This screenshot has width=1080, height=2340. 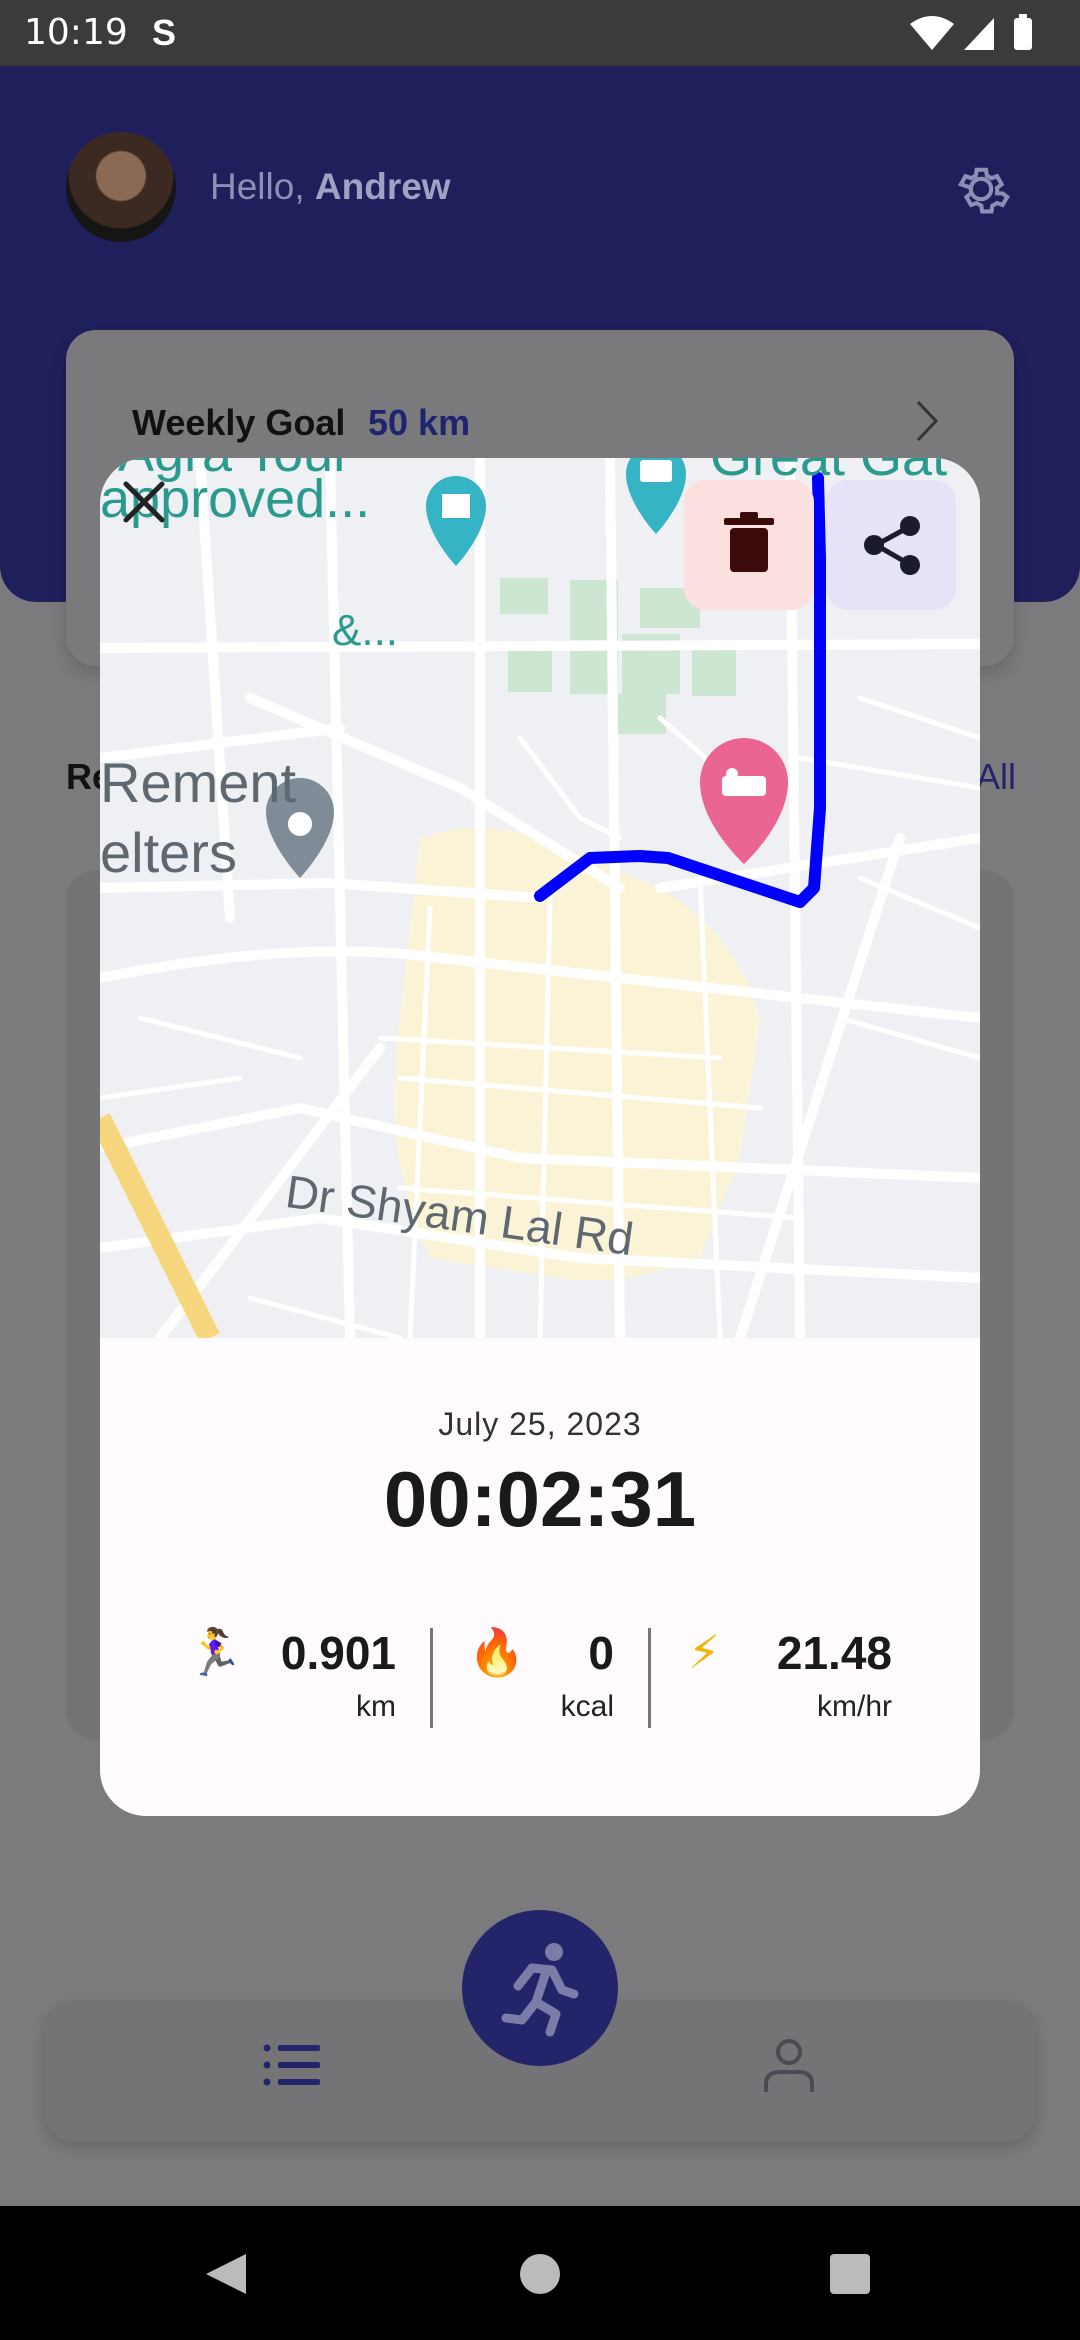 I want to click on recents-icon, so click(x=850, y=2274).